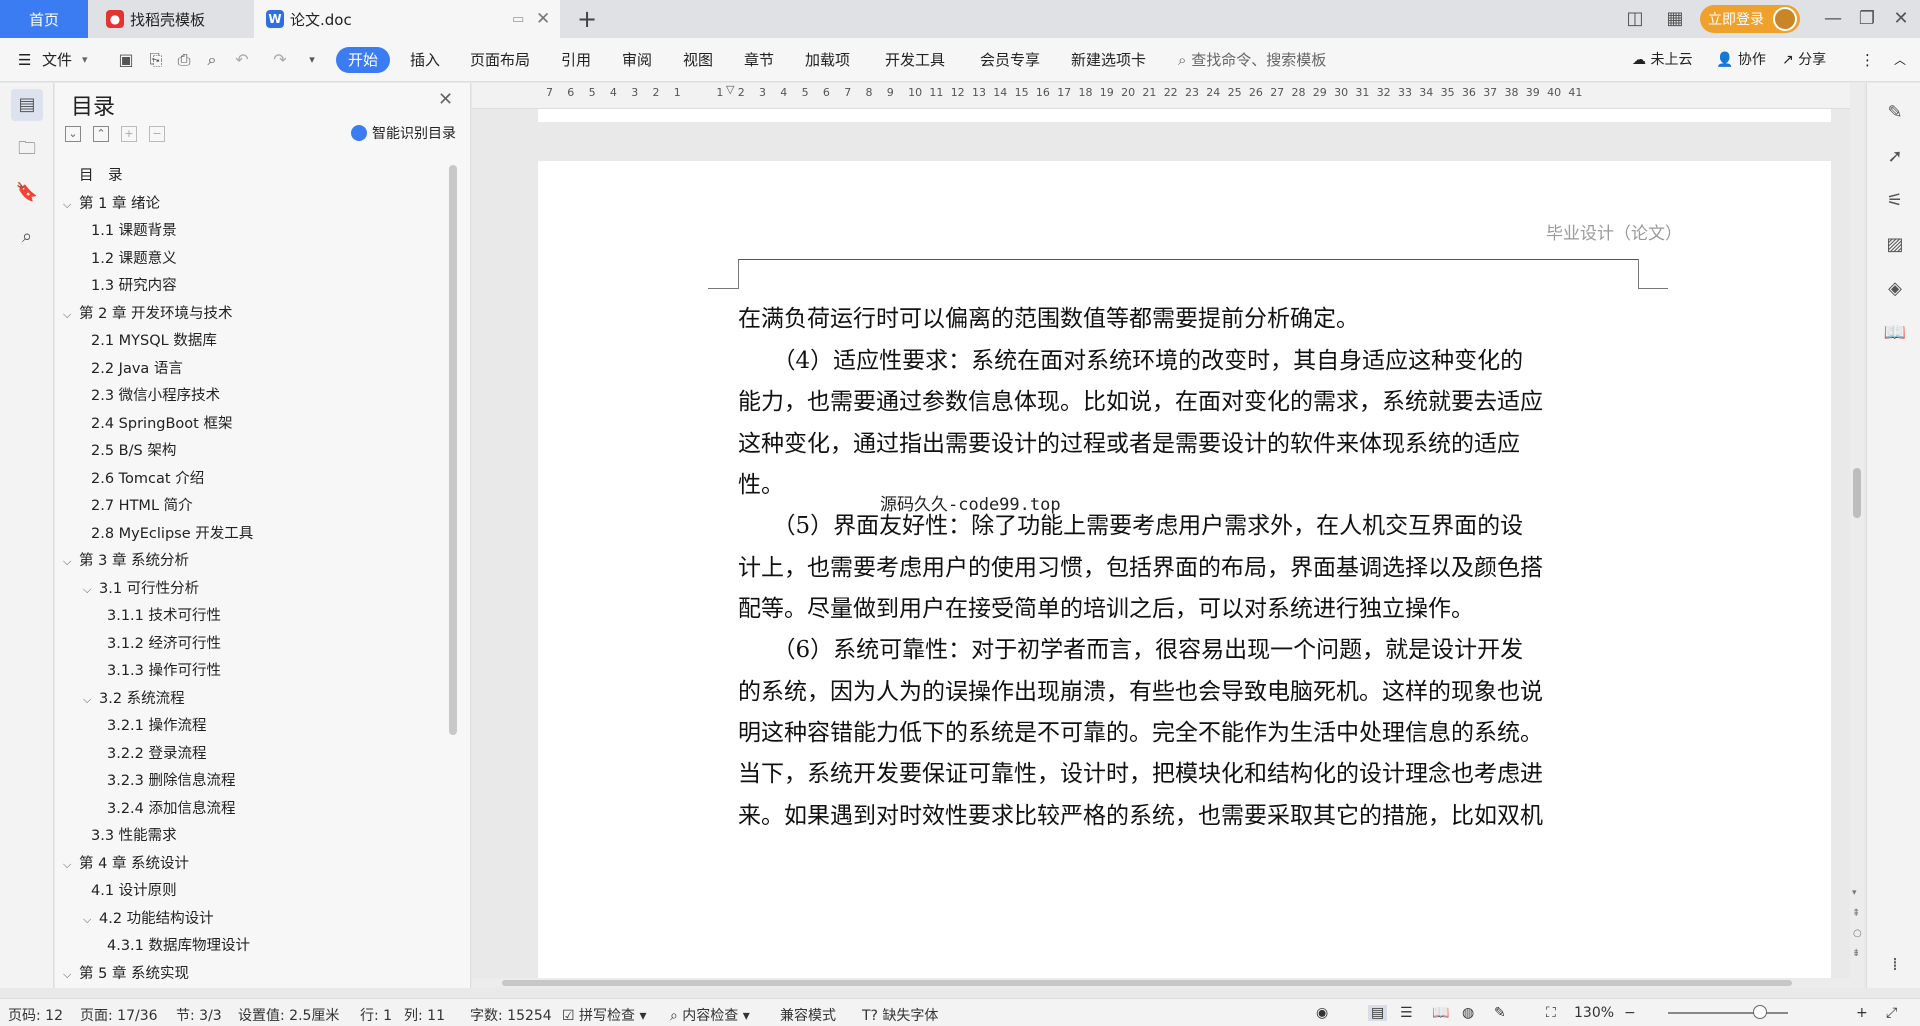 Image resolution: width=1920 pixels, height=1026 pixels. Describe the element at coordinates (1857, 933) in the screenshot. I see `select-browse-icon: ○` at that location.